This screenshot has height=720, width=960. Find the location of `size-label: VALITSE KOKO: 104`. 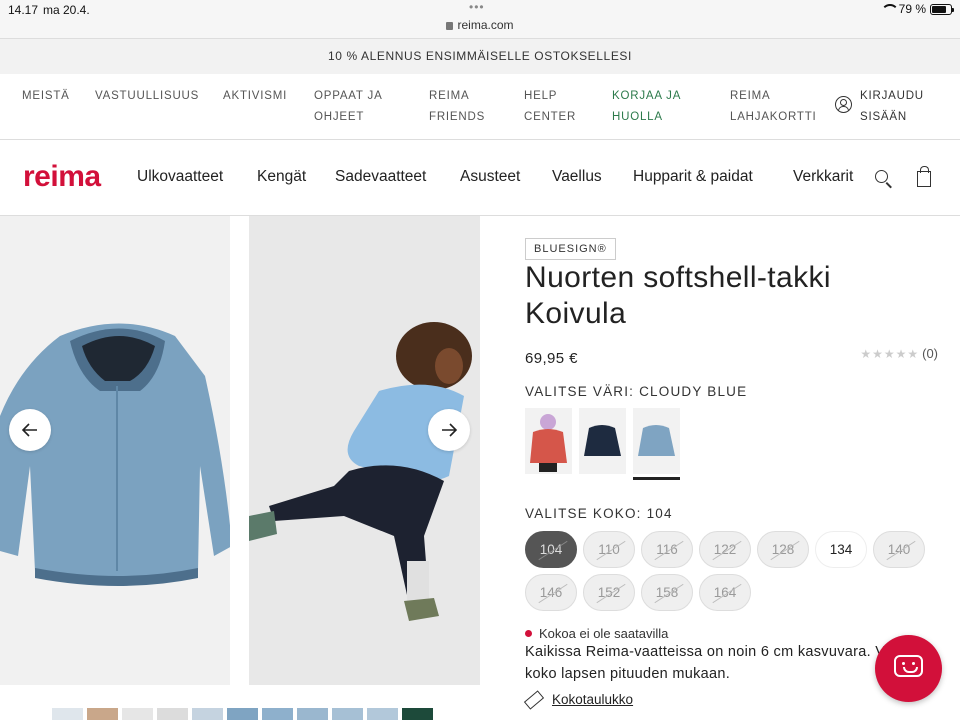

size-label: VALITSE KOKO: 104 is located at coordinates (599, 513).